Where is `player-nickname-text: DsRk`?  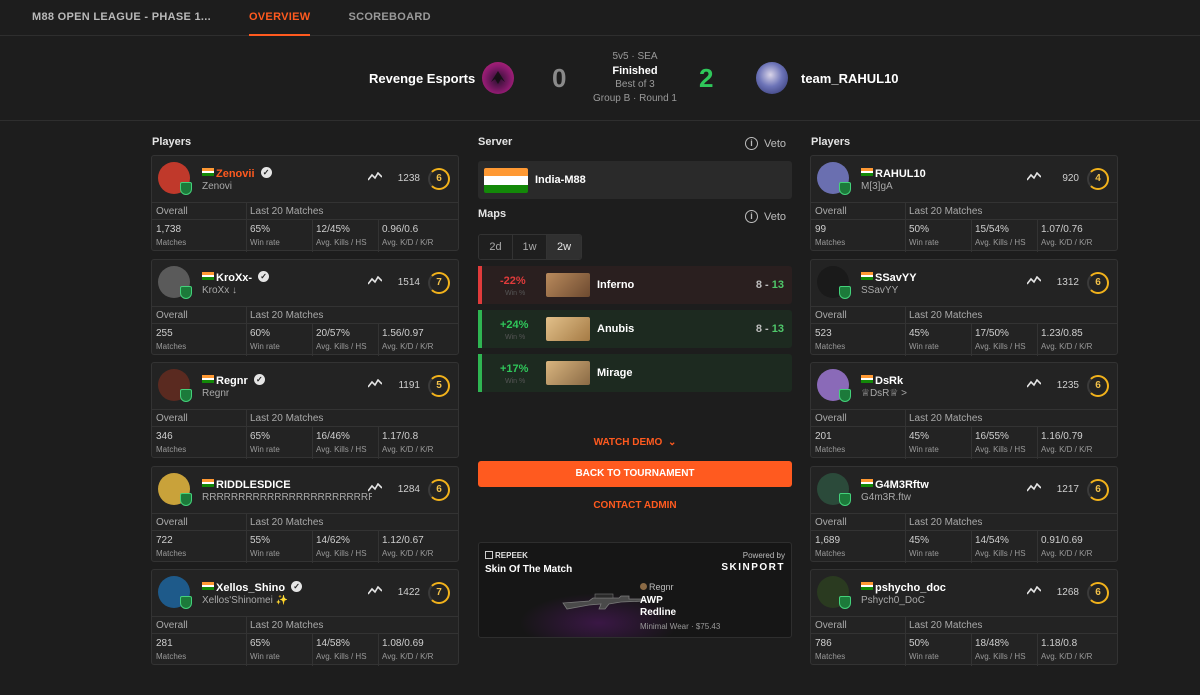
player-nickname-text: DsRk is located at coordinates (889, 381).